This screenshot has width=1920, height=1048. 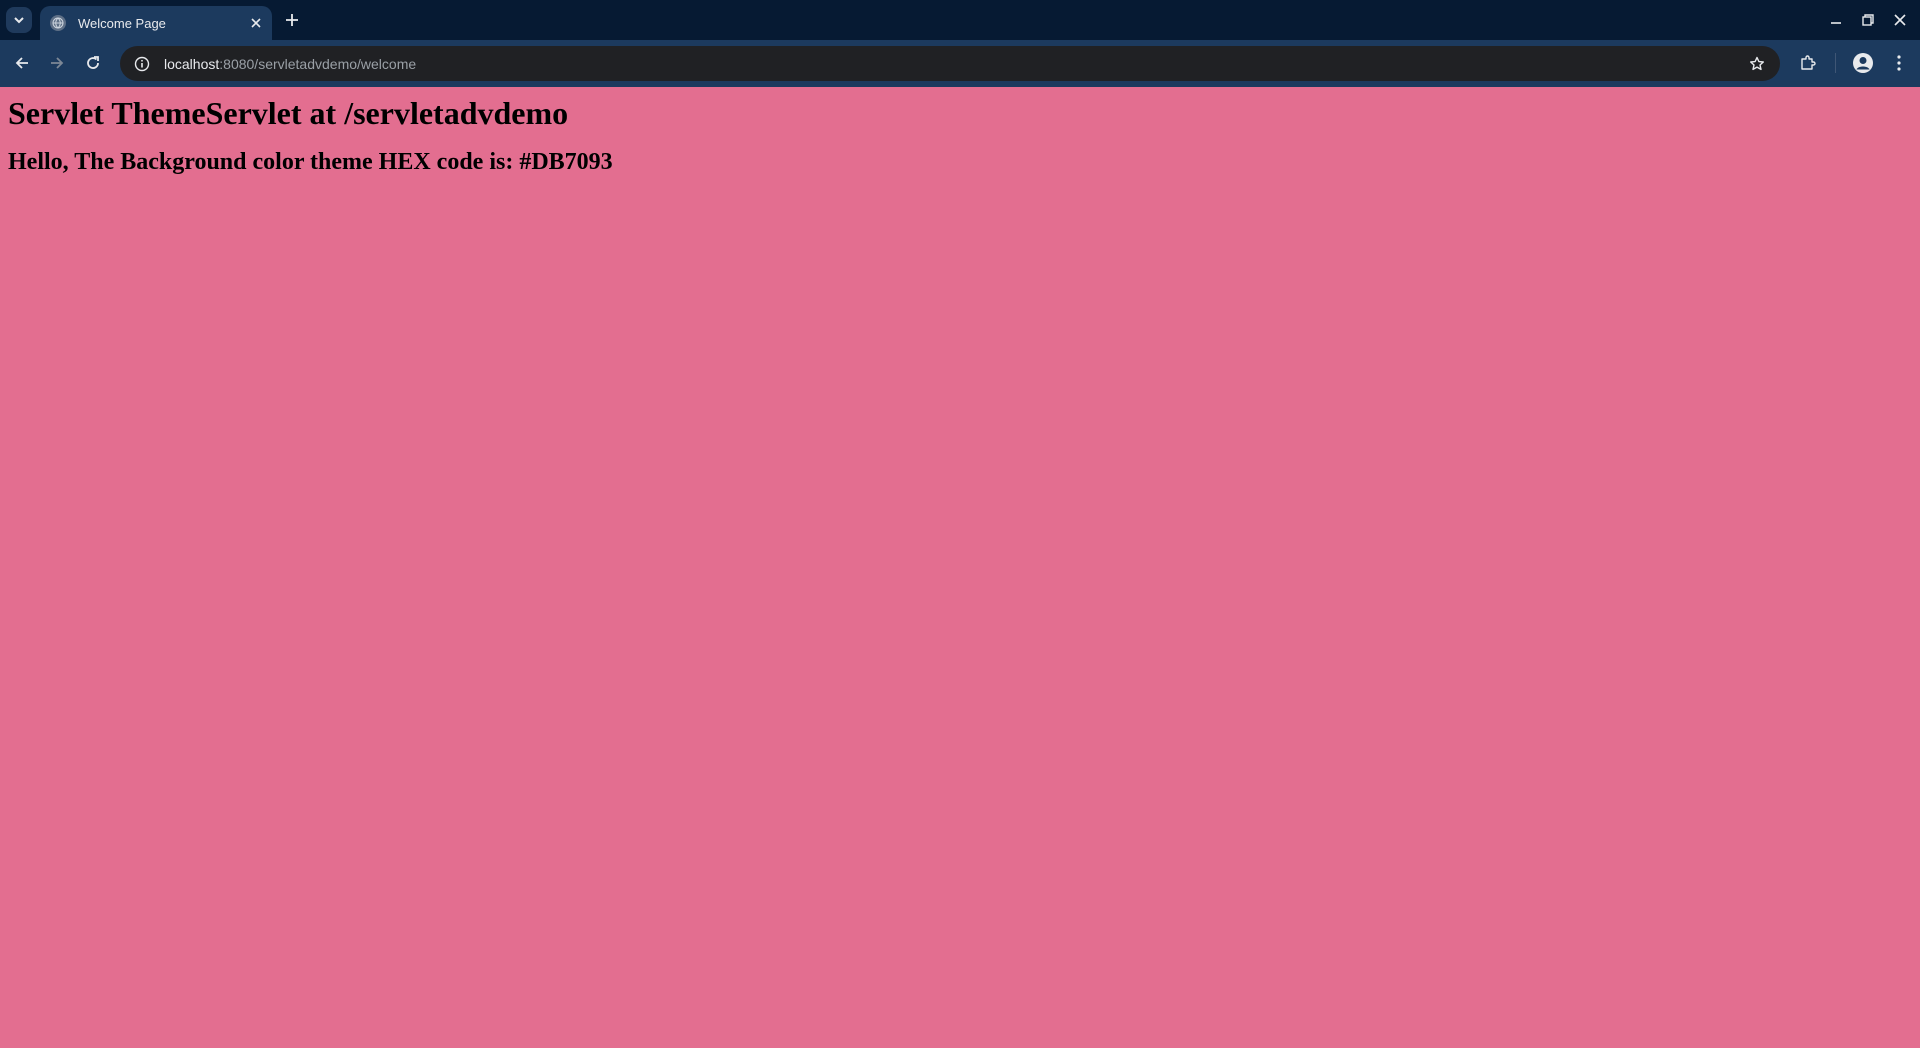 I want to click on close-icon, so click(x=256, y=23).